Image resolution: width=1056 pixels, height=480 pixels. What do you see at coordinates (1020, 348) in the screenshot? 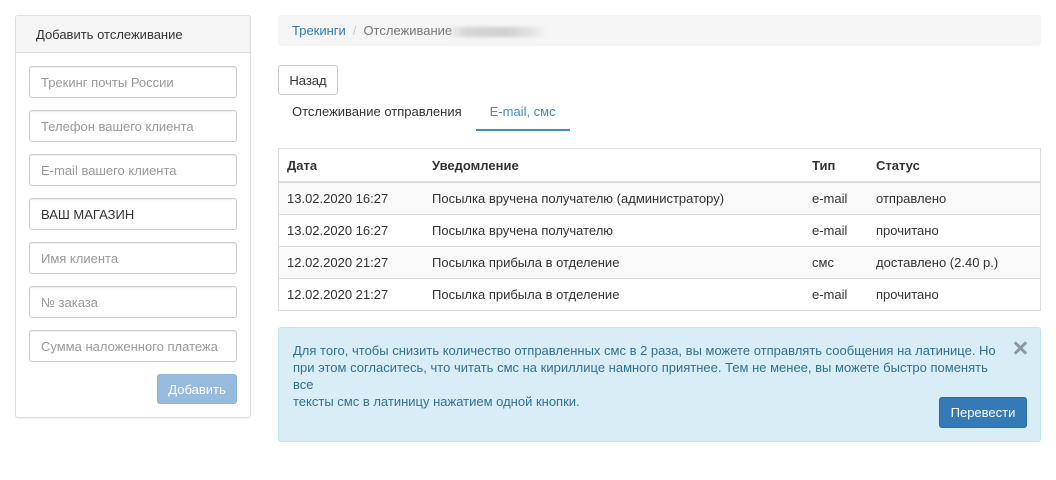
I see `close-icon` at bounding box center [1020, 348].